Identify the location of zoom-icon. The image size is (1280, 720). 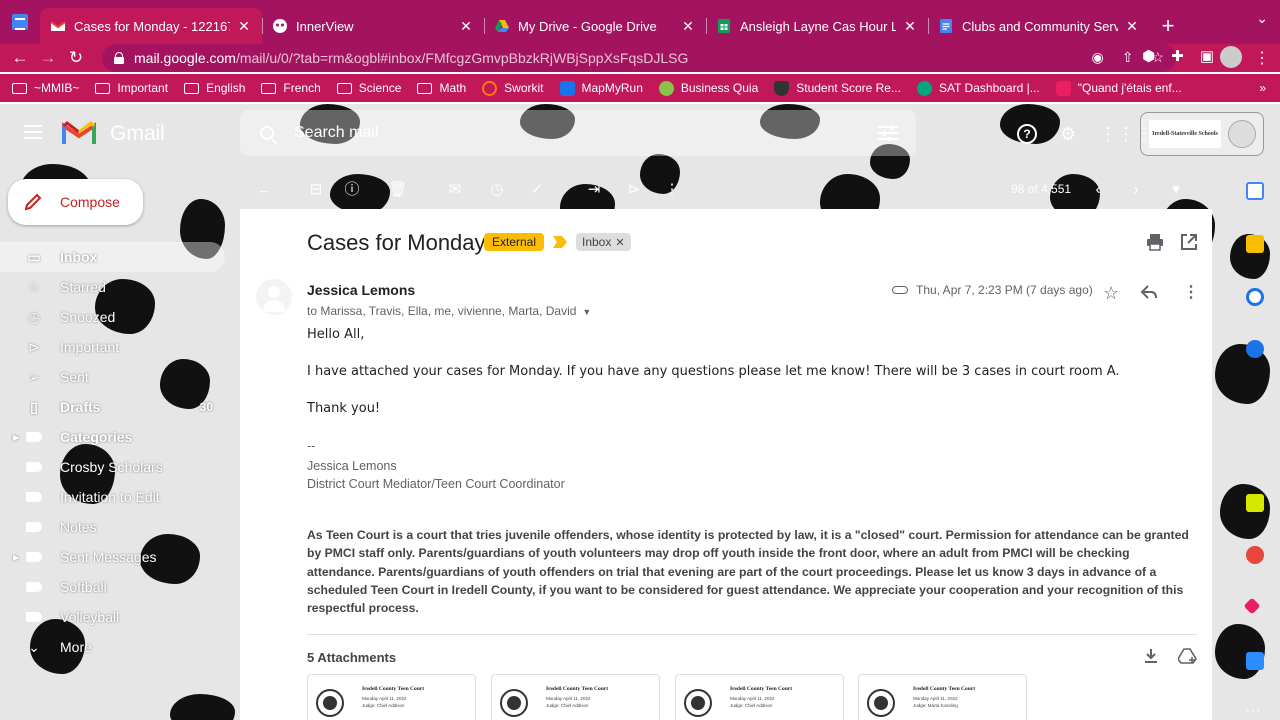
(1255, 661).